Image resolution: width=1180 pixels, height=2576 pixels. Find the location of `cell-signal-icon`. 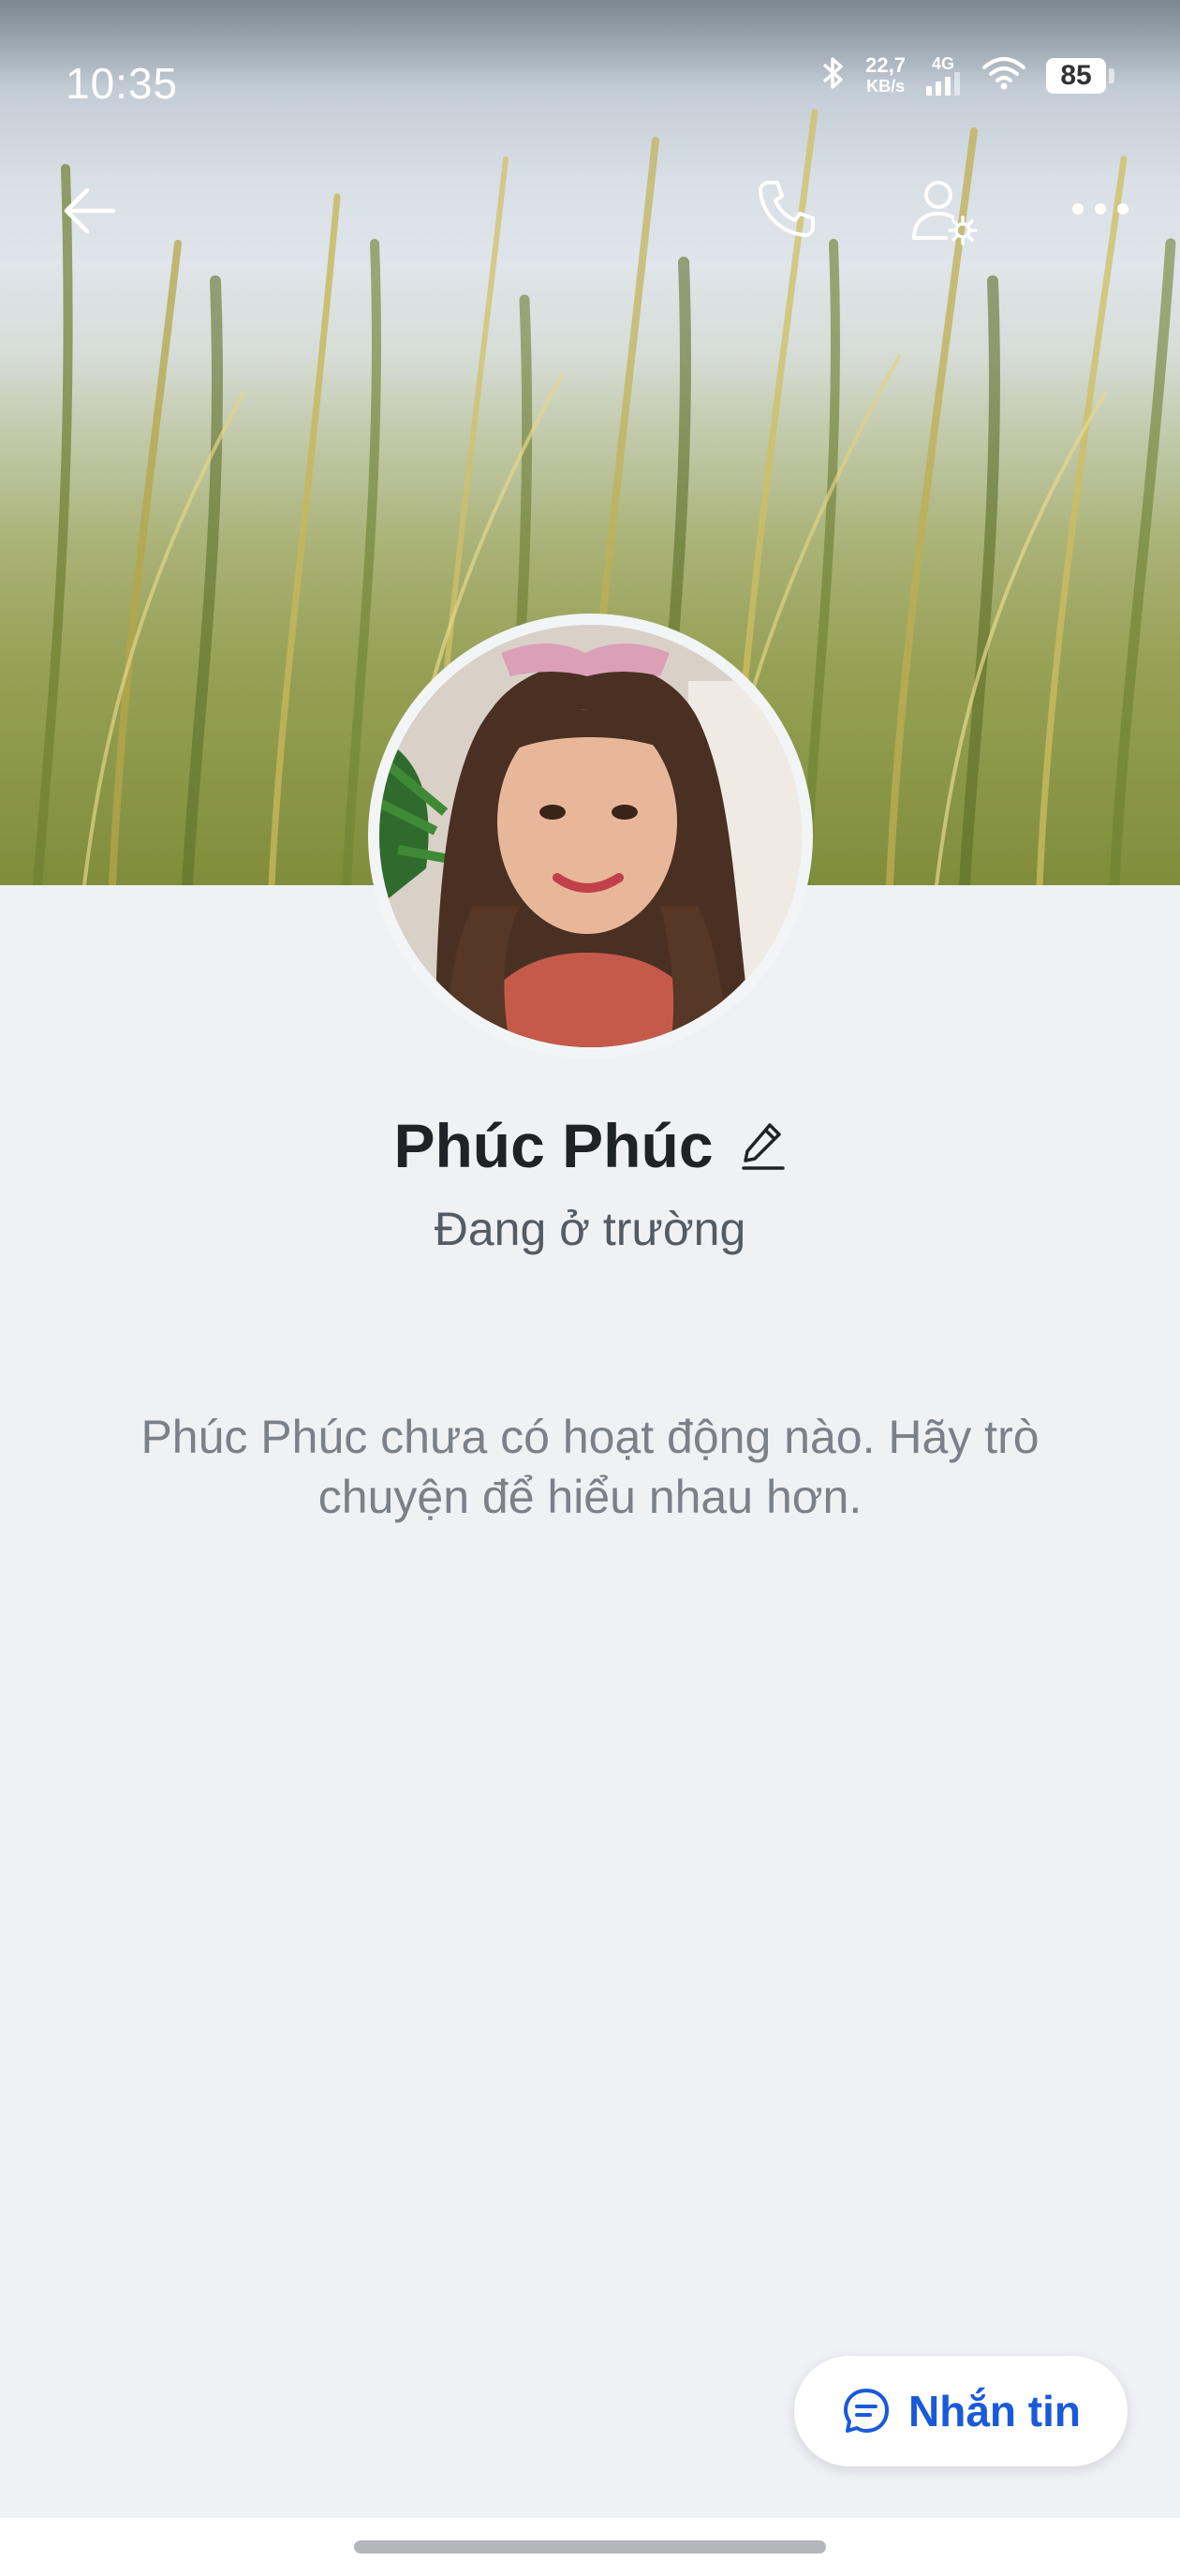

cell-signal-icon is located at coordinates (943, 83).